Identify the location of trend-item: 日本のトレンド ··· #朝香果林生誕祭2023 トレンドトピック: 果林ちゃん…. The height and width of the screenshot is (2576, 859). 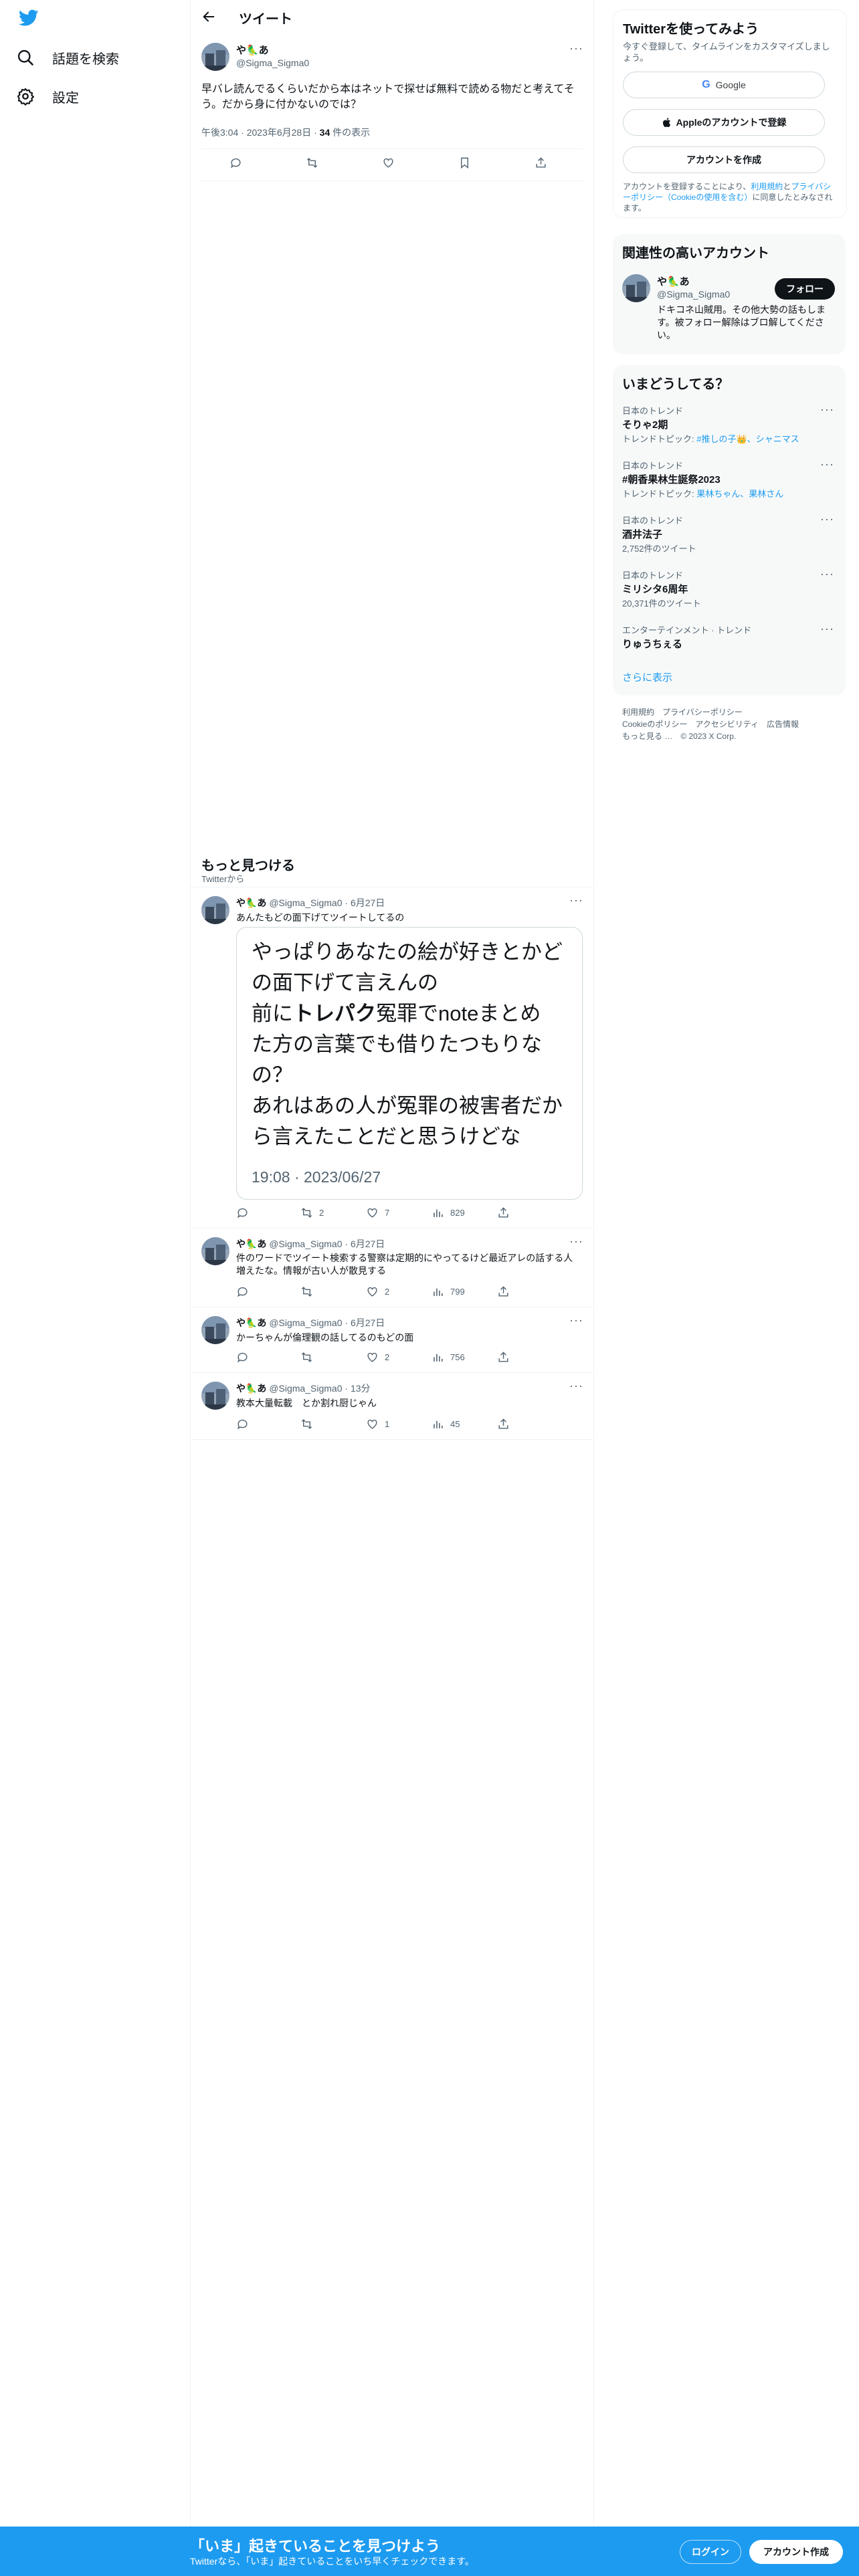
(730, 484).